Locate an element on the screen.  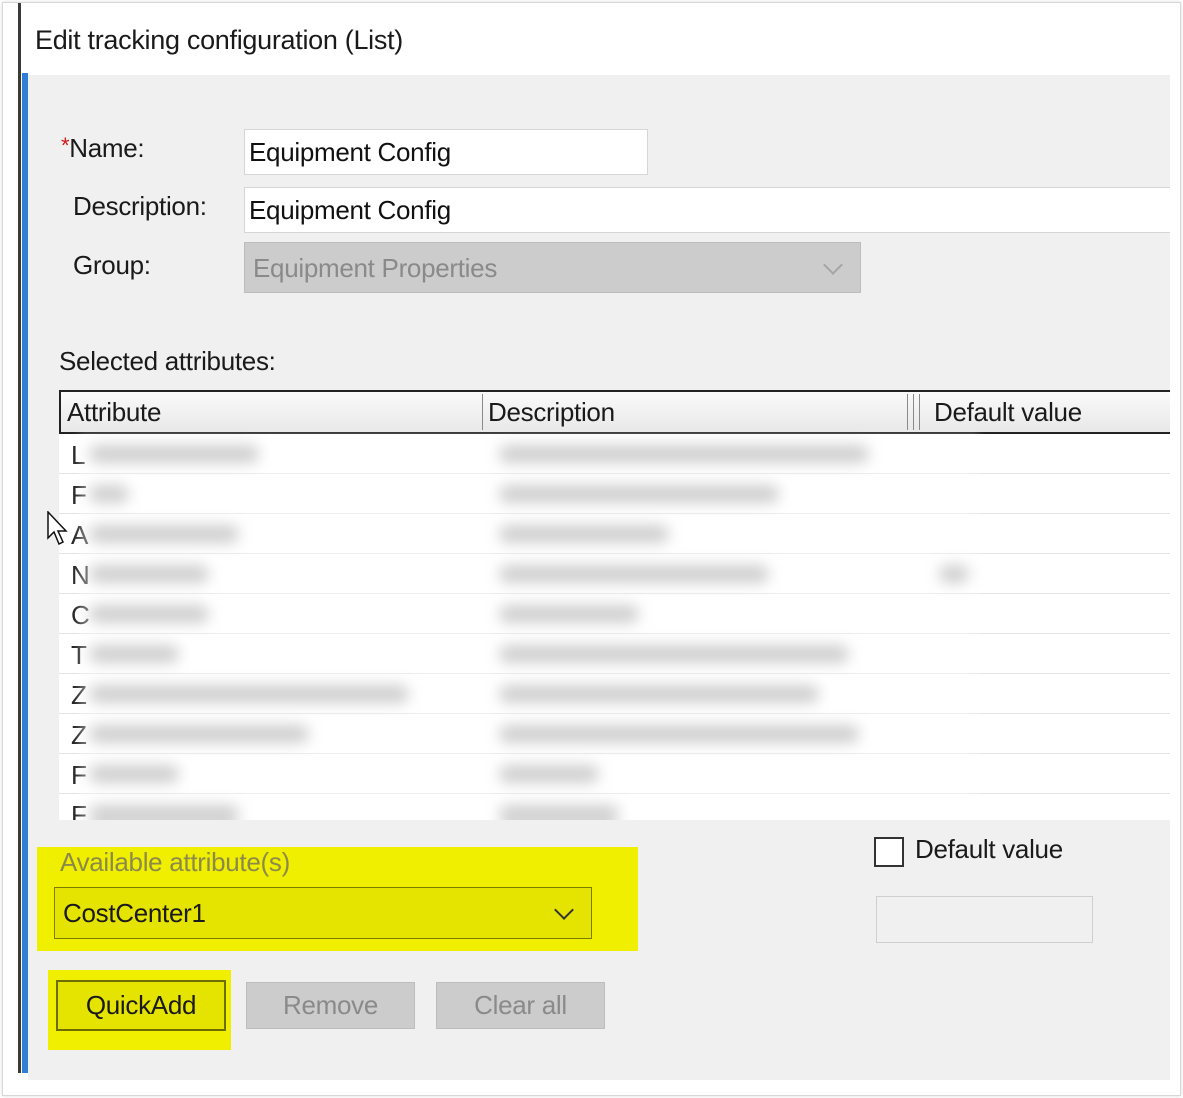
column-header-attribute: Attribute is located at coordinates (114, 412).